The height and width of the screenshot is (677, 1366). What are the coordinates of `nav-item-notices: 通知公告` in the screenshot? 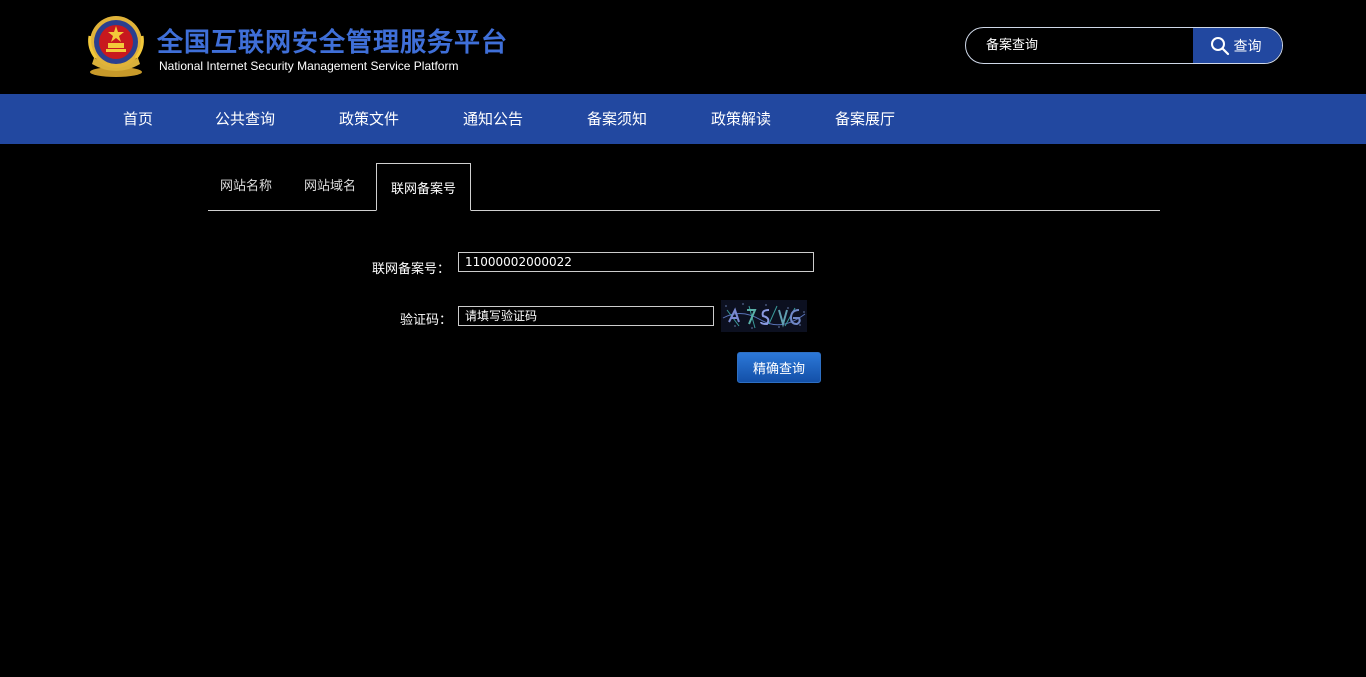 It's located at (493, 119).